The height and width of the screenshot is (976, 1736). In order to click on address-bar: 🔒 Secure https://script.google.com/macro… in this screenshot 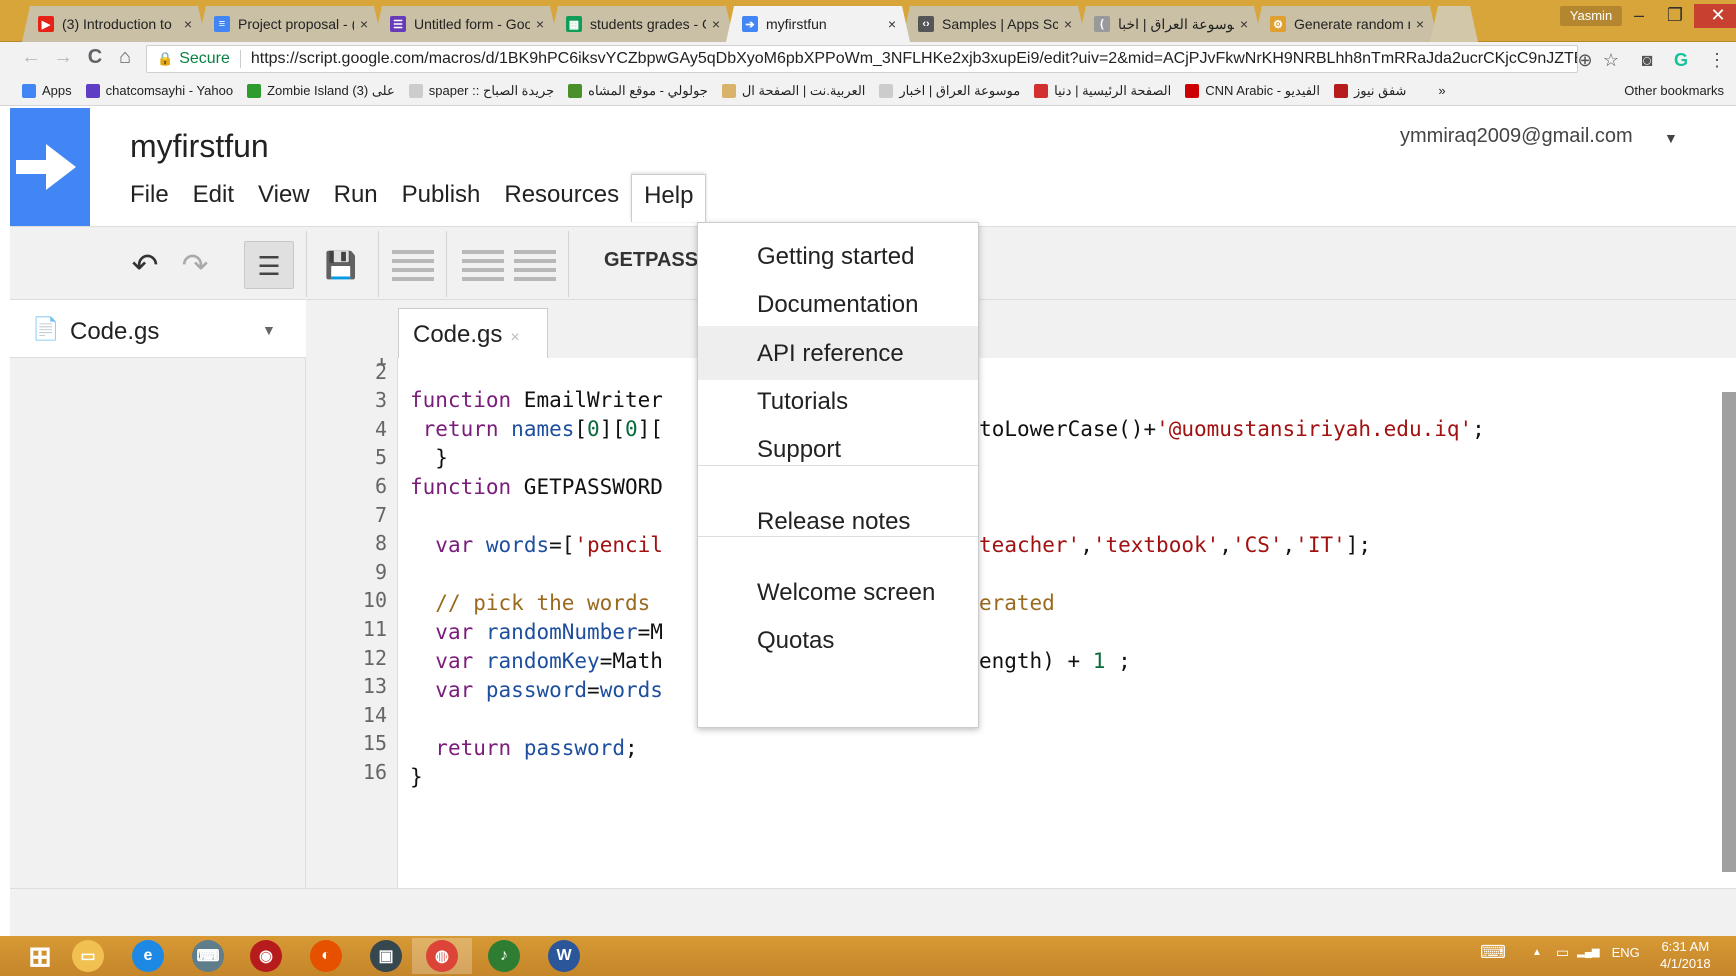, I will do `click(862, 59)`.